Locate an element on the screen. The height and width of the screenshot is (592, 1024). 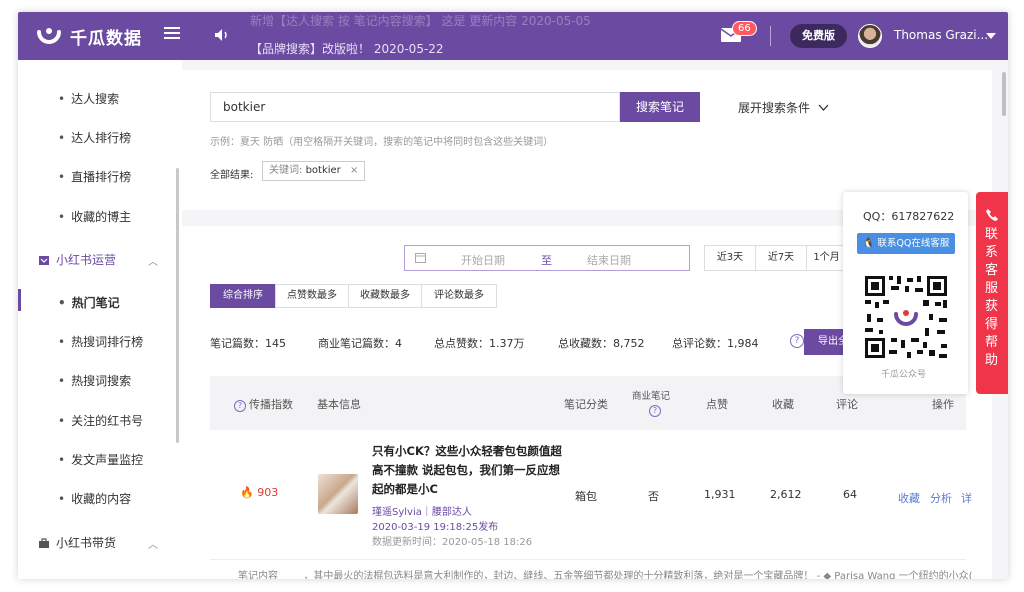
logo: 千瓜数据 is located at coordinates (89, 36).